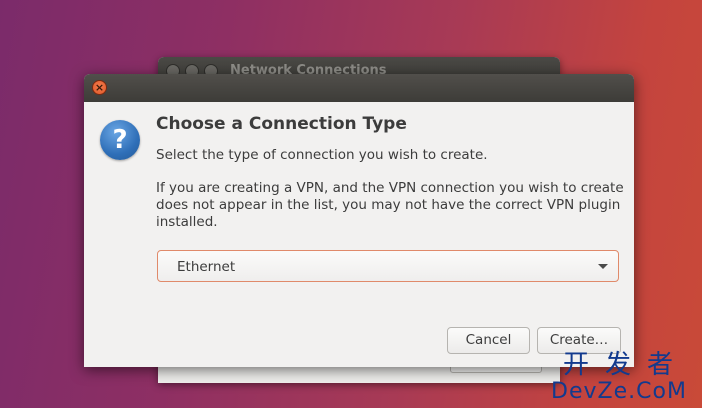 Image resolution: width=702 pixels, height=408 pixels. I want to click on connection-type-select: Ethernet, so click(388, 266).